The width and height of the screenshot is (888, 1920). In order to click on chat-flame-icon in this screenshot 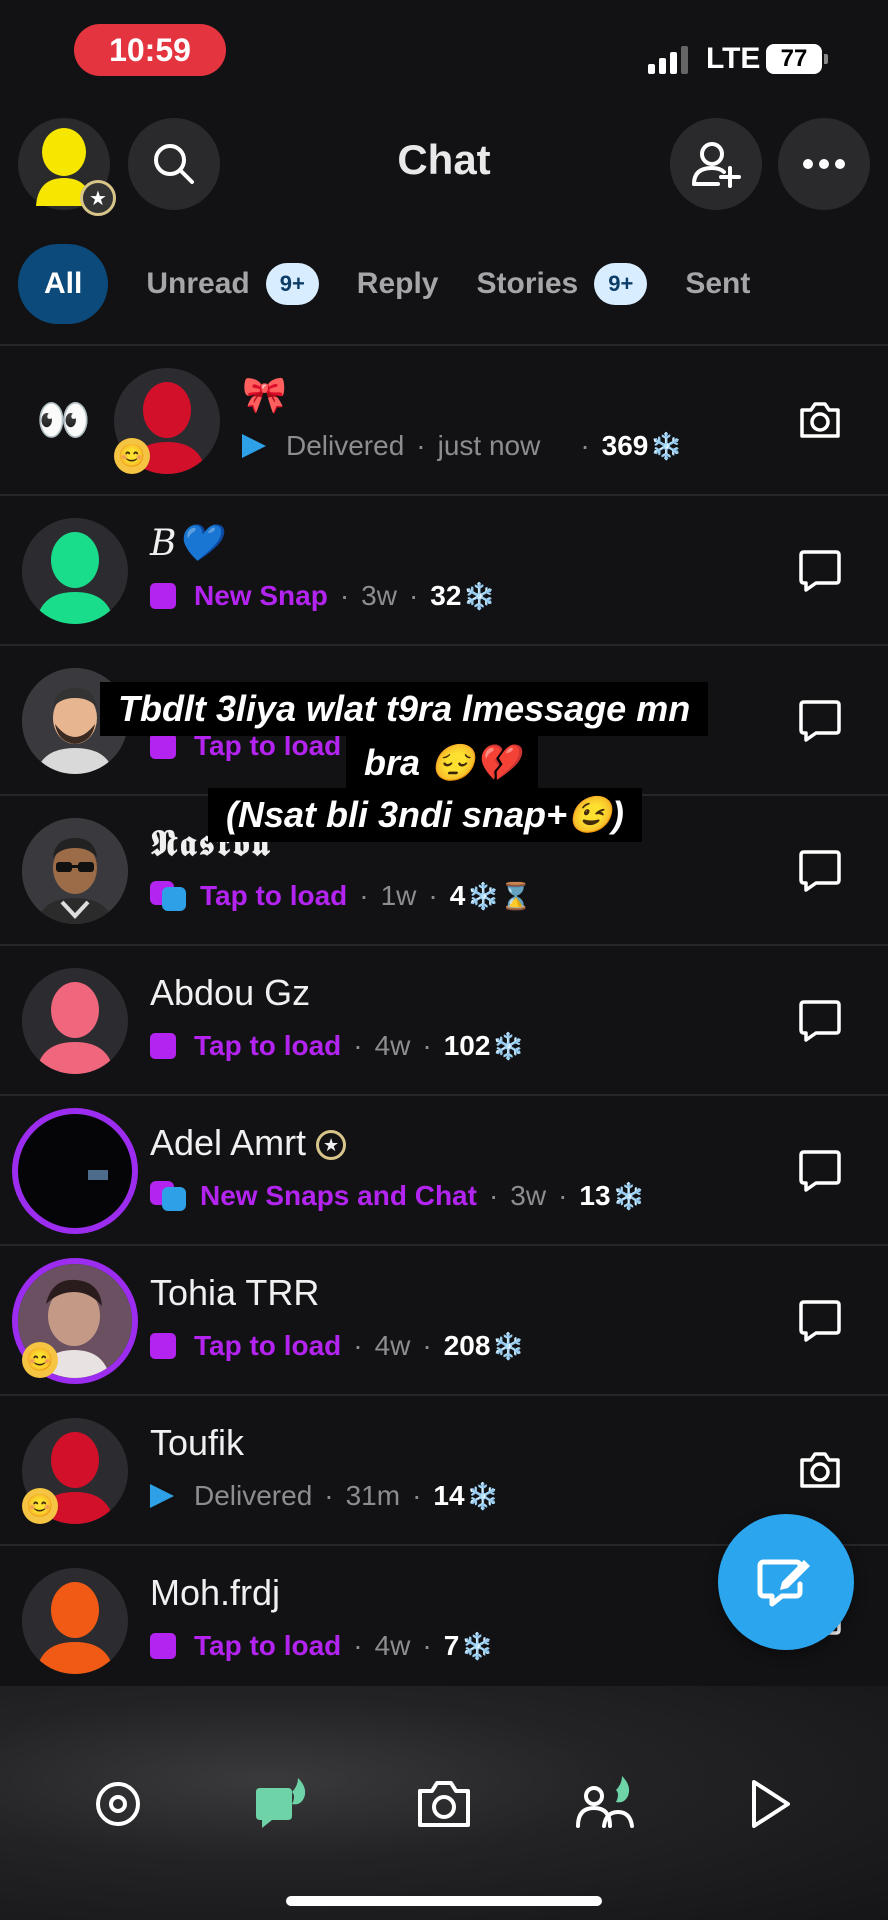, I will do `click(281, 1803)`.